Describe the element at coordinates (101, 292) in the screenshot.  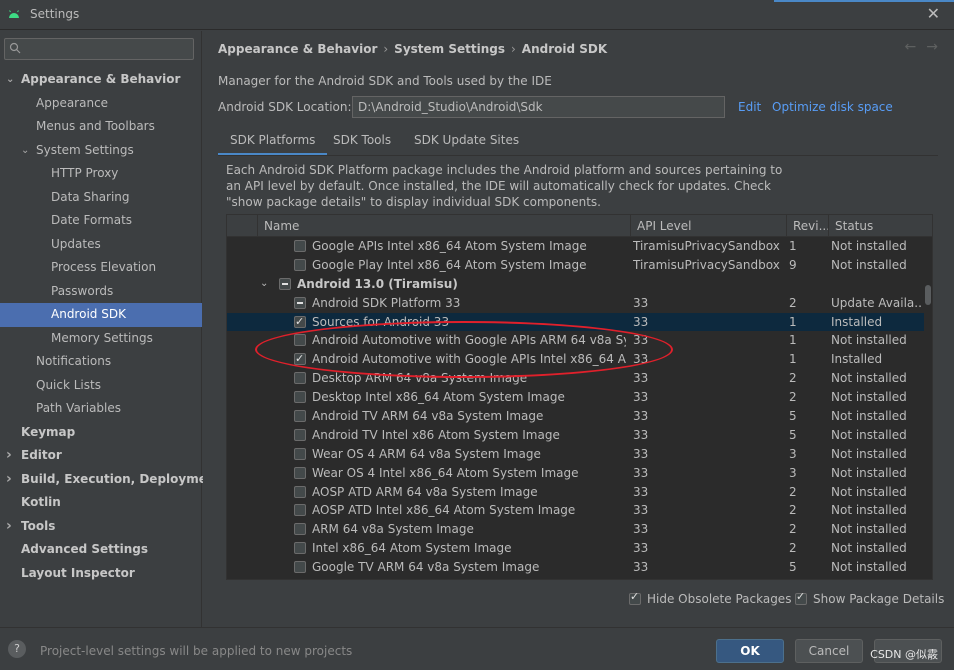
I see `sidebar-item-passwords: Passwords` at that location.